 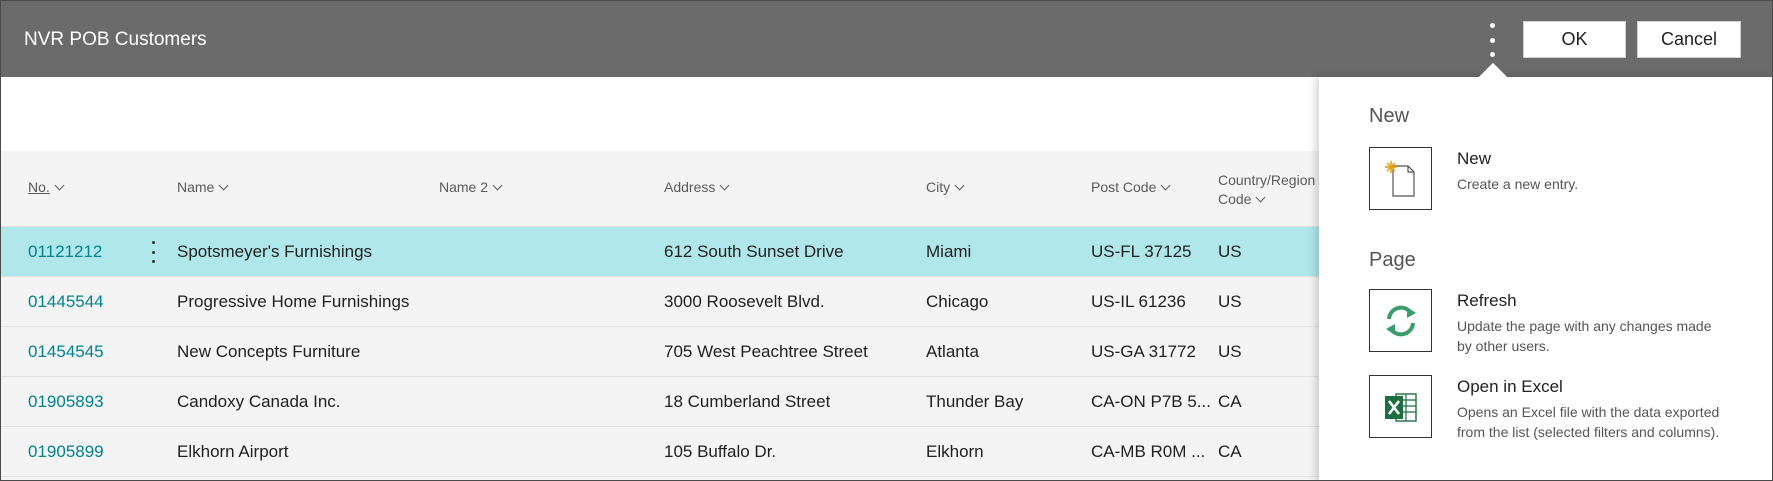 What do you see at coordinates (115, 39) in the screenshot?
I see `page-title: NVR POB Customers` at bounding box center [115, 39].